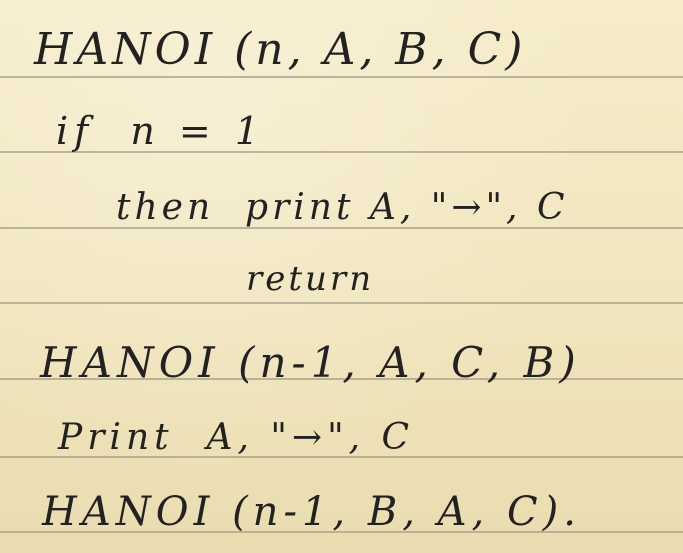 The height and width of the screenshot is (553, 683). Describe the element at coordinates (236, 437) in the screenshot. I see `code-line-print: Print A, "→", C` at that location.